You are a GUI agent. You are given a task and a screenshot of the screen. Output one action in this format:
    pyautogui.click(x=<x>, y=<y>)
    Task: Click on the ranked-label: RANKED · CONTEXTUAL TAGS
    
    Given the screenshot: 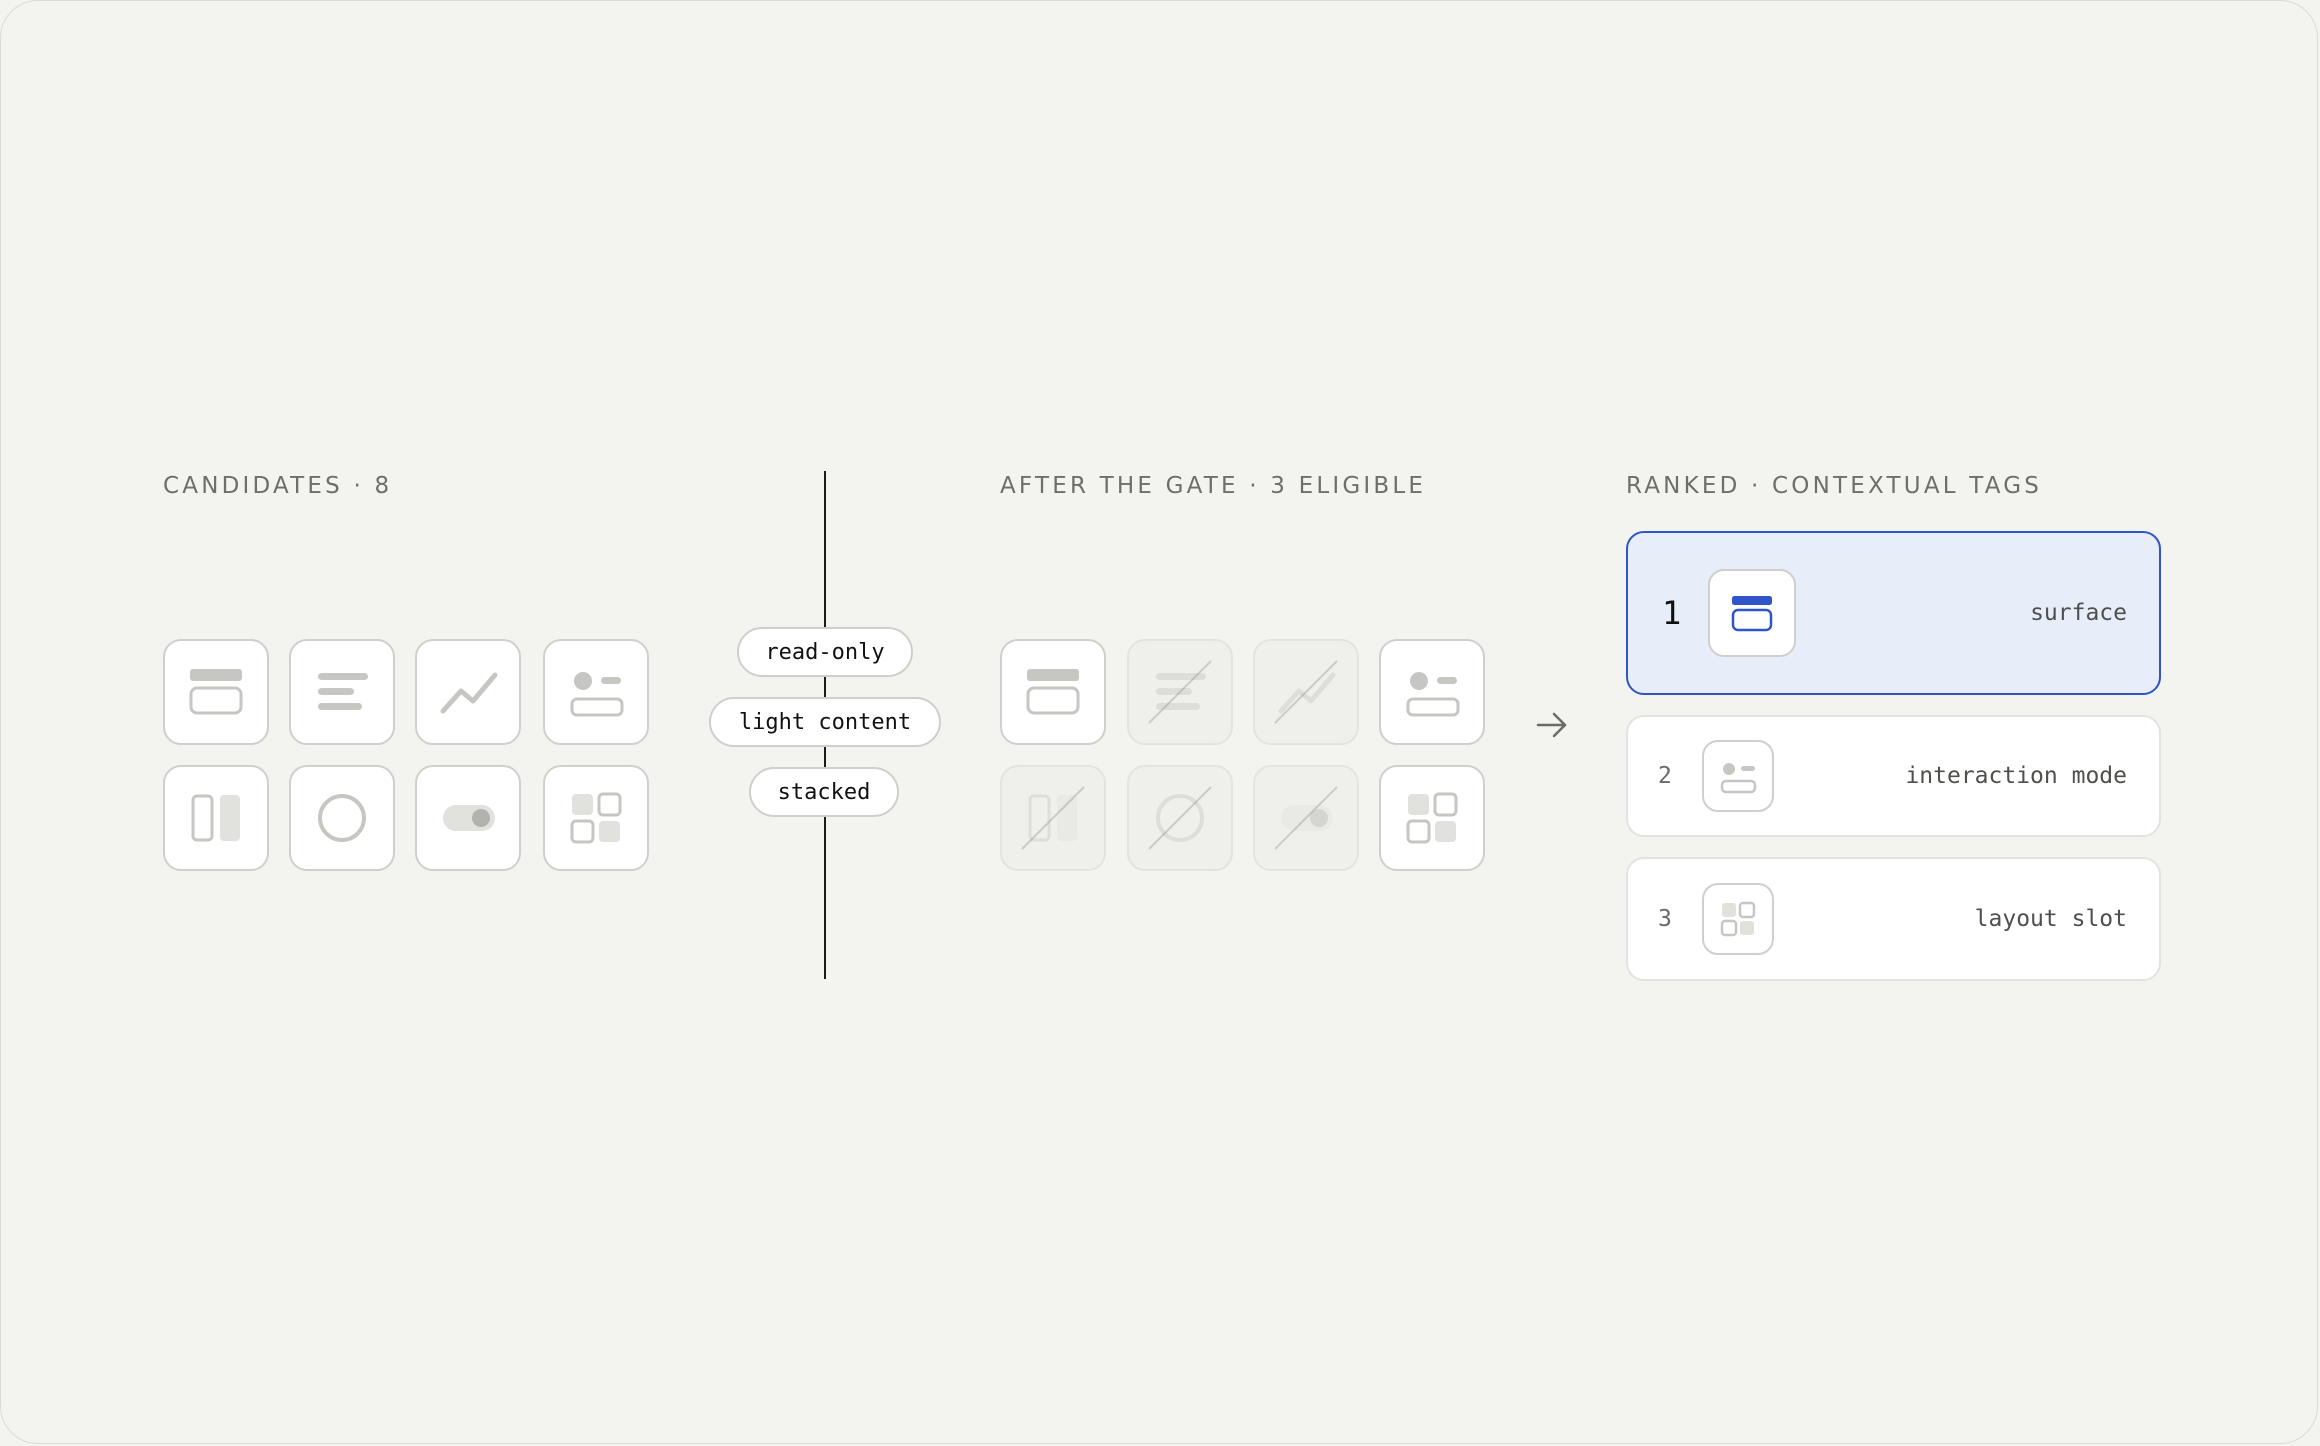 What is the action you would take?
    pyautogui.click(x=1834, y=486)
    